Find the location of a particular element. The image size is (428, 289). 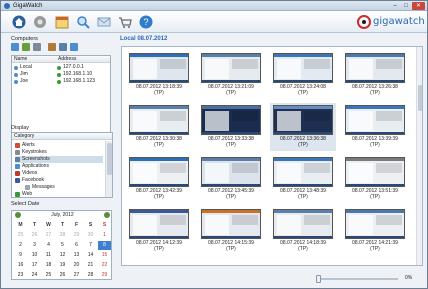

mail-icon is located at coordinates (104, 22).